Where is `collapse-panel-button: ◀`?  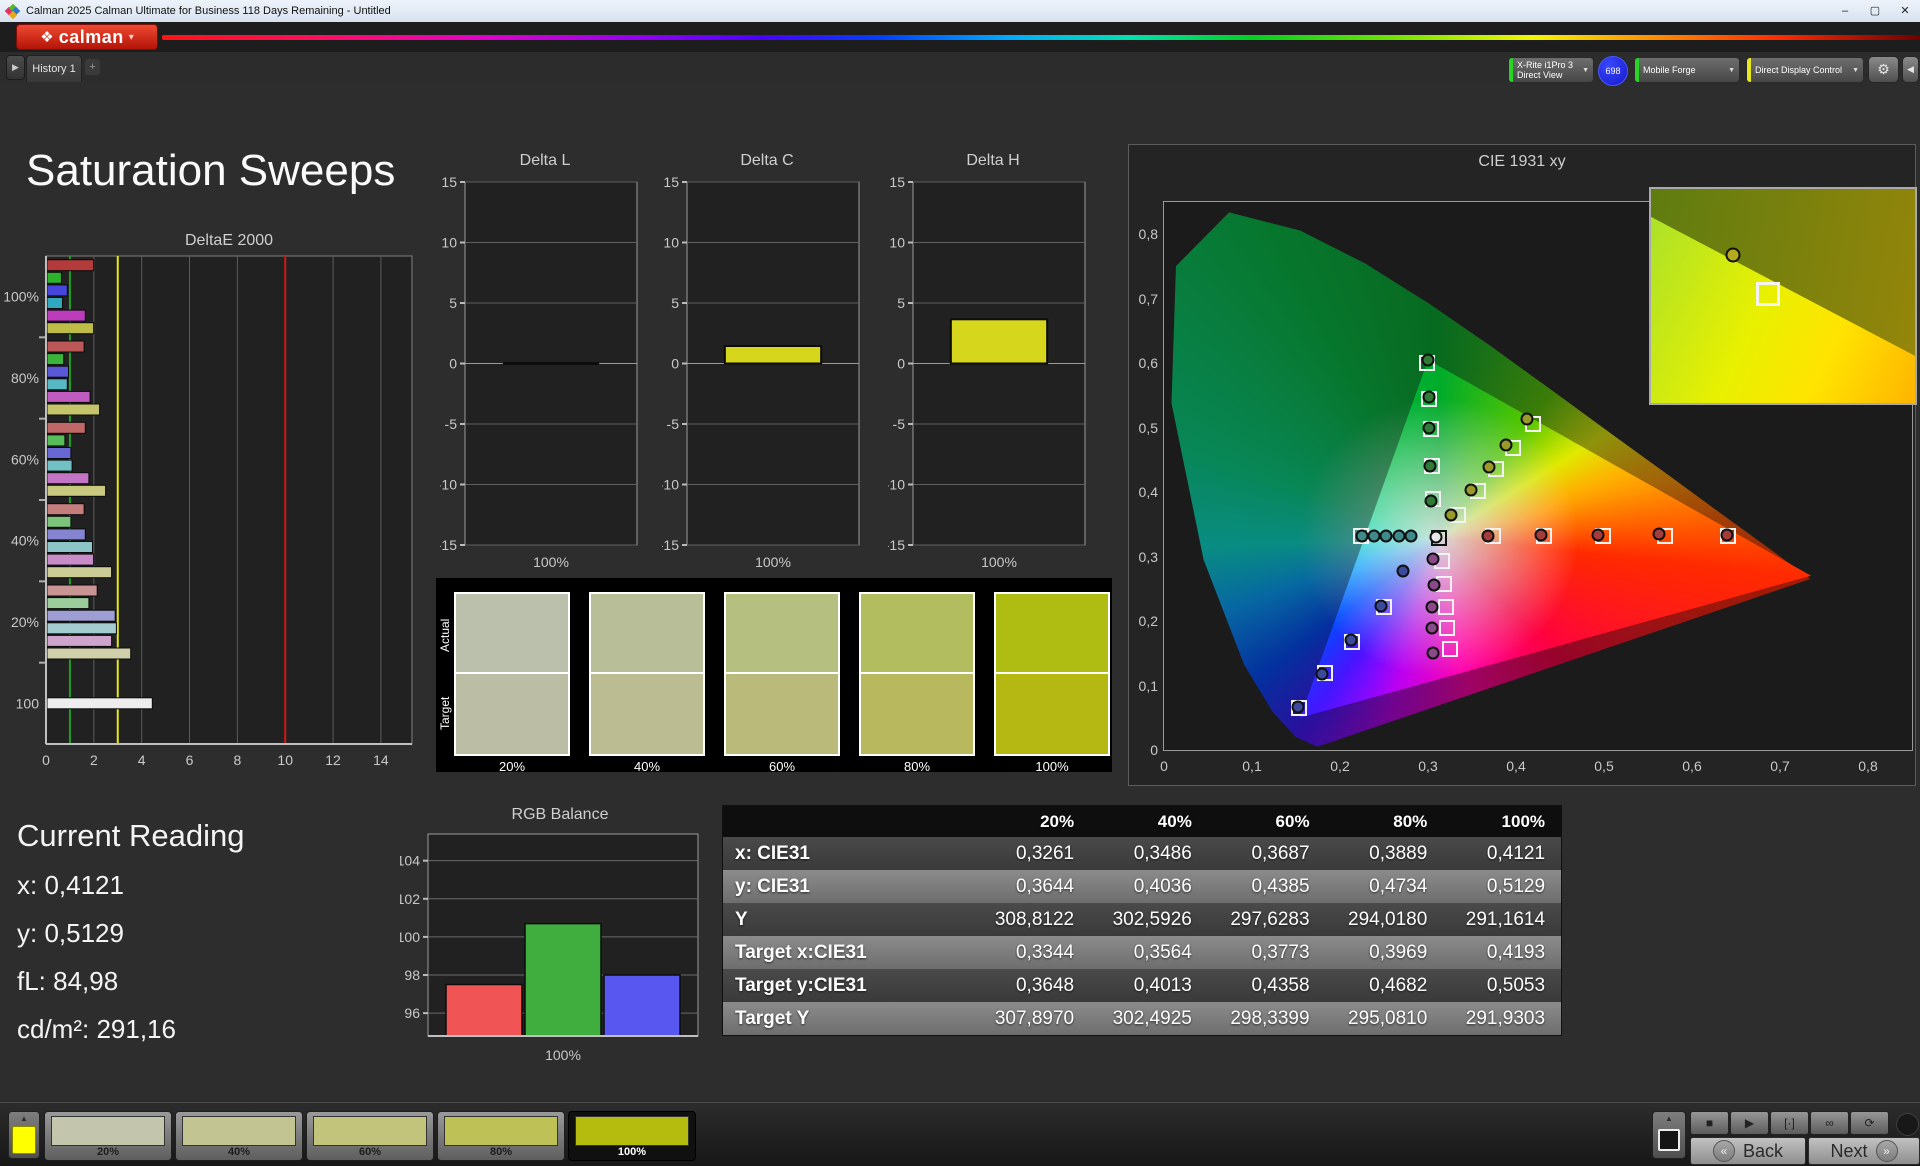 collapse-panel-button: ◀ is located at coordinates (1910, 69).